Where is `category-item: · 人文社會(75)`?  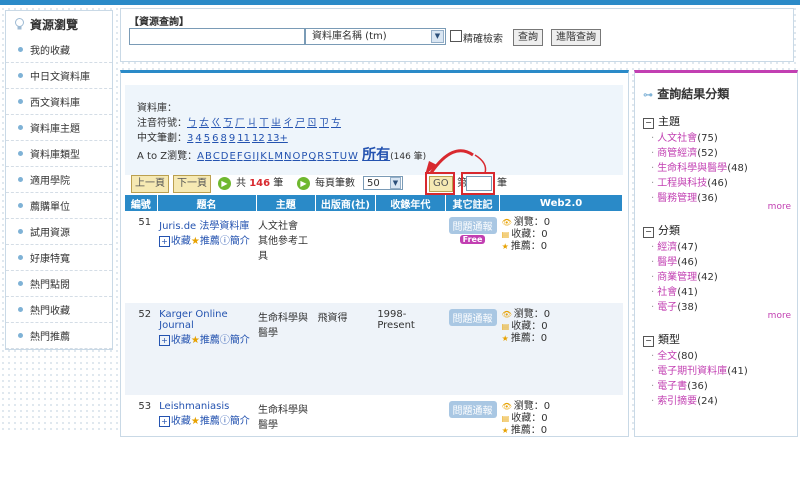 category-item: · 人文社會(75) is located at coordinates (684, 136).